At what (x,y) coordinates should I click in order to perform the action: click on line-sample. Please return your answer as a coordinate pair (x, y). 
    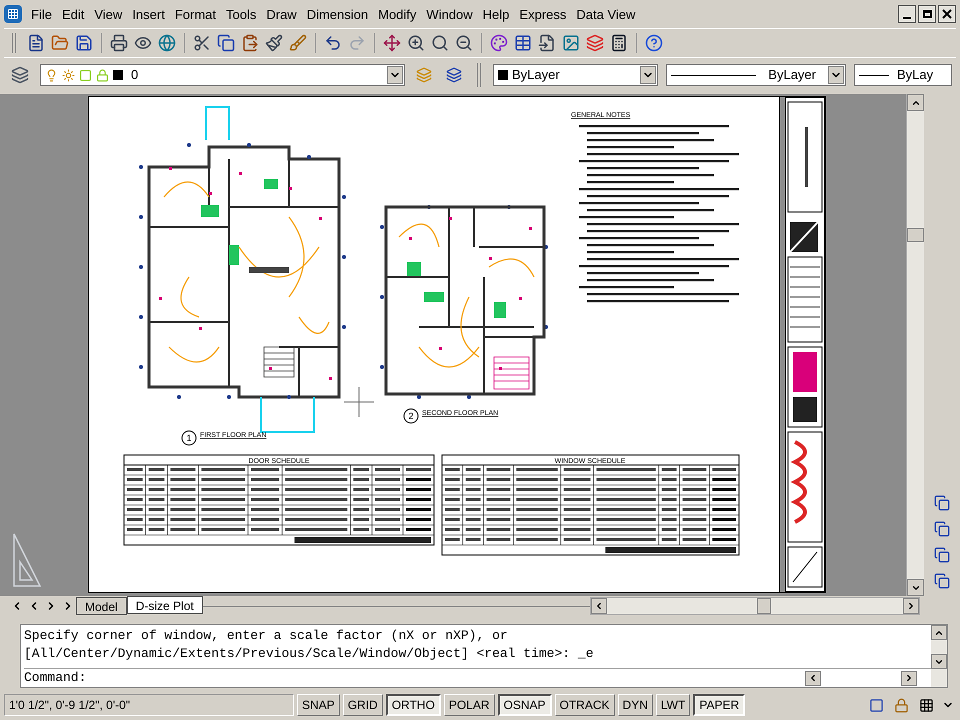
    Looking at the image, I should click on (874, 75).